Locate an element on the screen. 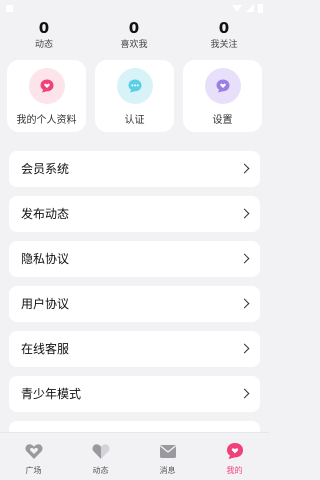  menu-item-label: 发布动态 is located at coordinates (45, 214).